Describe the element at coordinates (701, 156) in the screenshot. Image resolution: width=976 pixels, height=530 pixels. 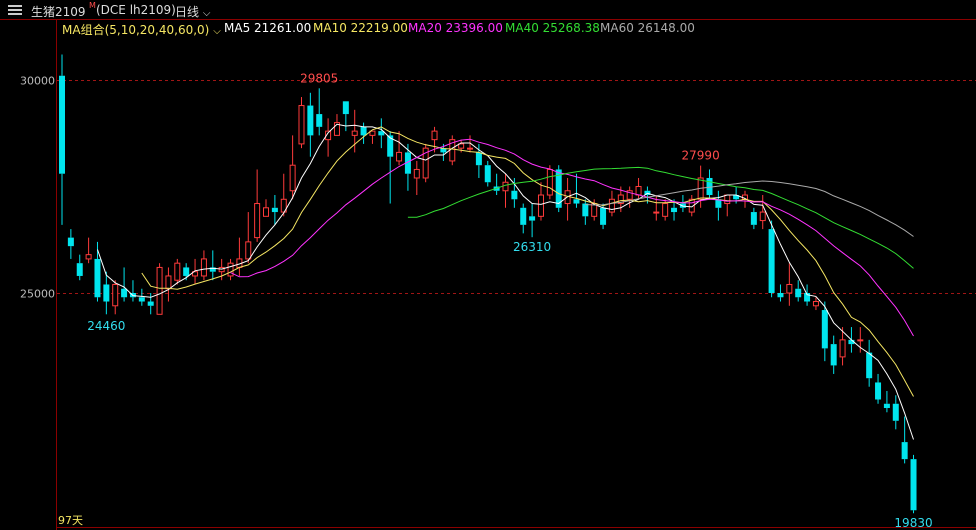
I see `price-annotation: 27990` at that location.